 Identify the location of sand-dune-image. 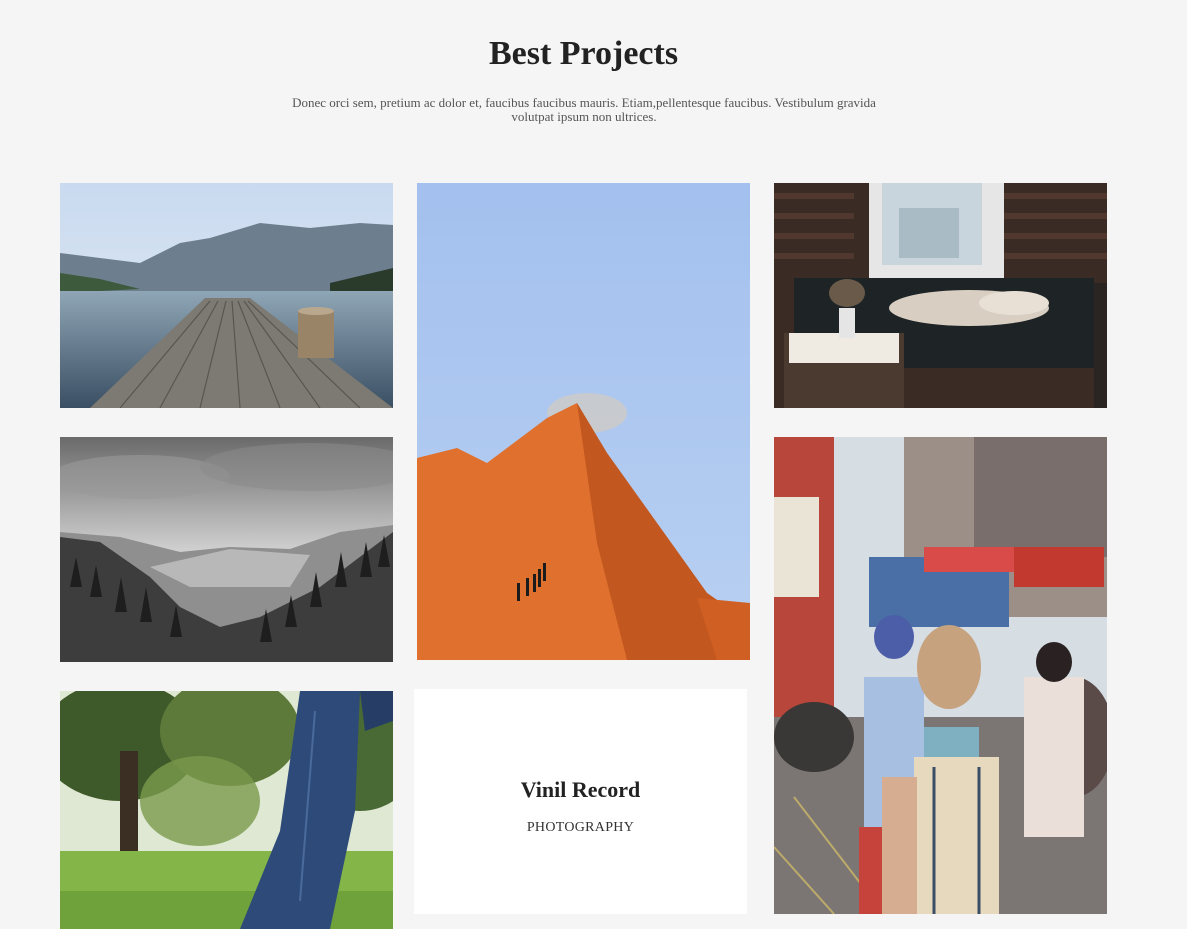
(583, 421).